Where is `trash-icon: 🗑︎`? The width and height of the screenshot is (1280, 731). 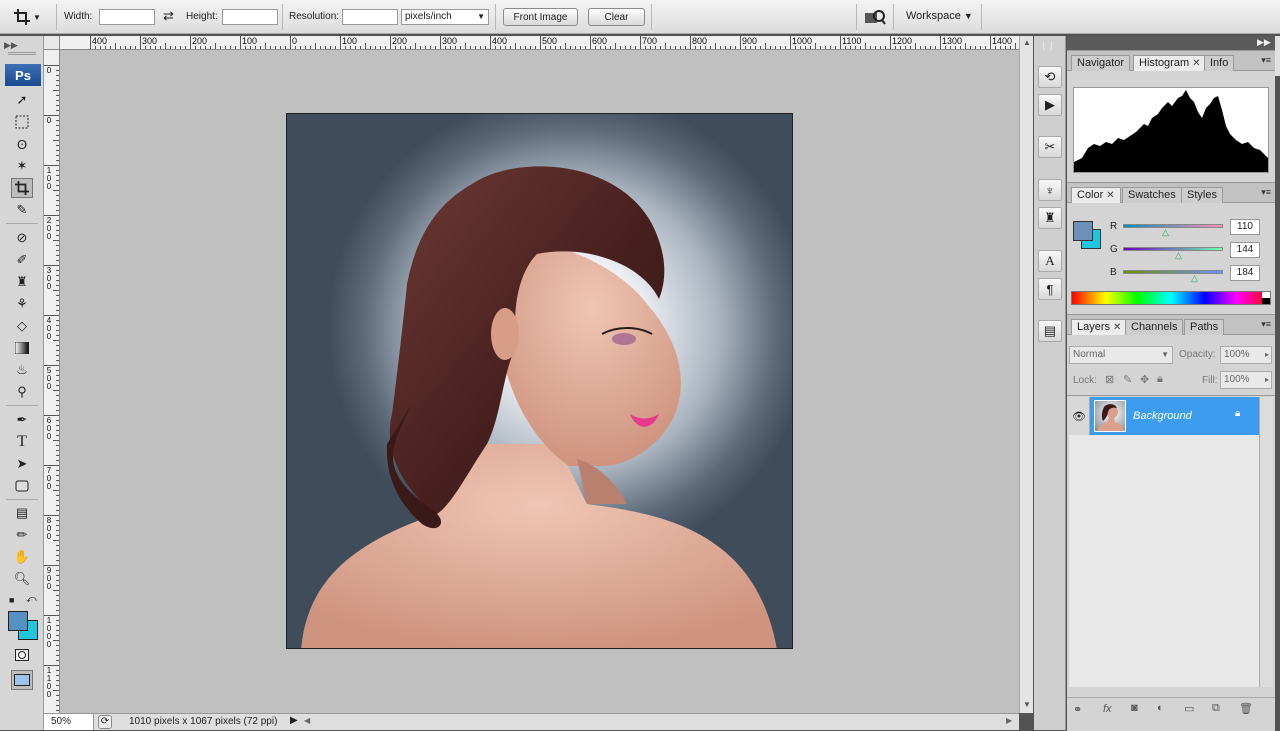 trash-icon: 🗑︎ is located at coordinates (1246, 708).